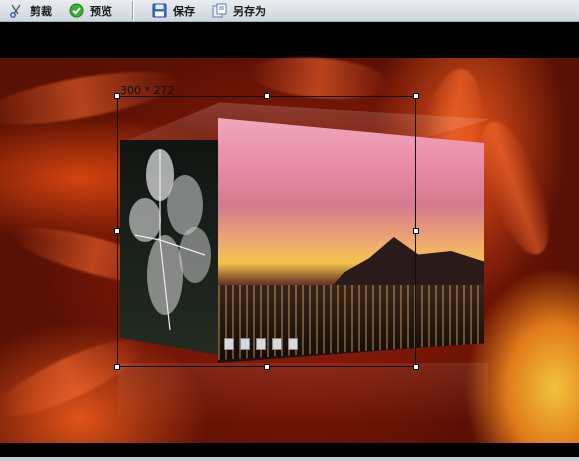 The image size is (579, 461). What do you see at coordinates (416, 96) in the screenshot?
I see `resize-handle-top-right` at bounding box center [416, 96].